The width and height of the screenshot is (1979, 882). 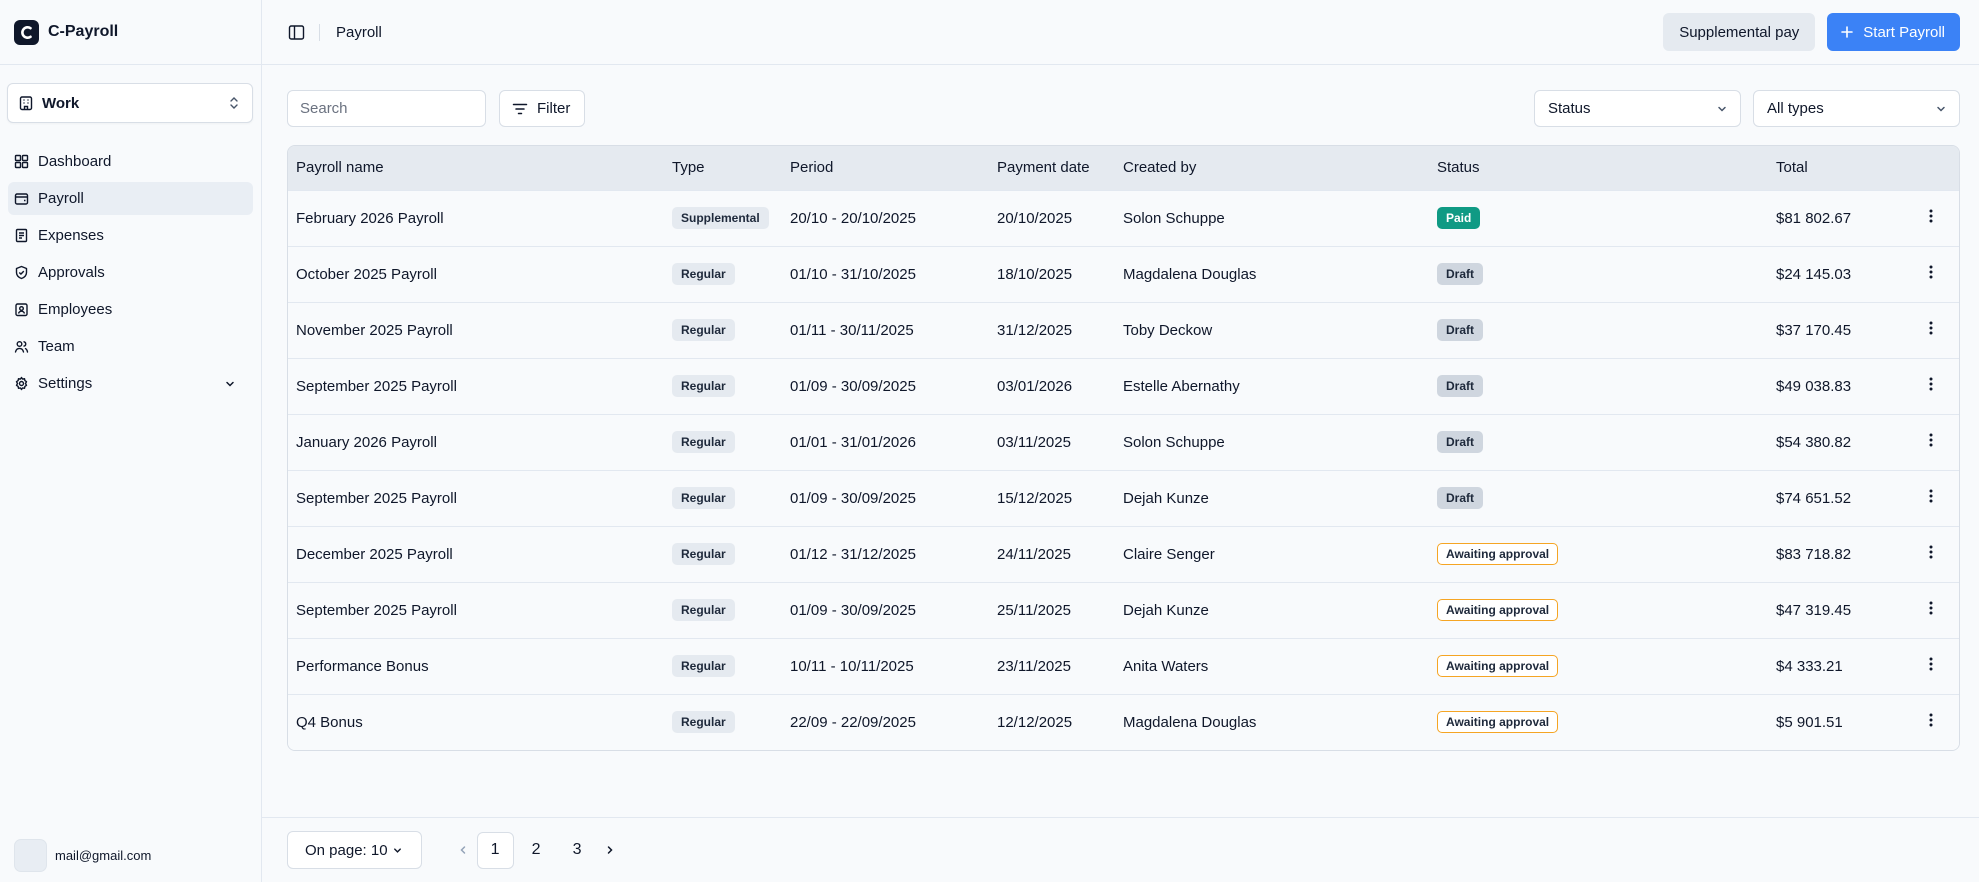 I want to click on column-header-payroll-name: Payroll name, so click(x=476, y=168).